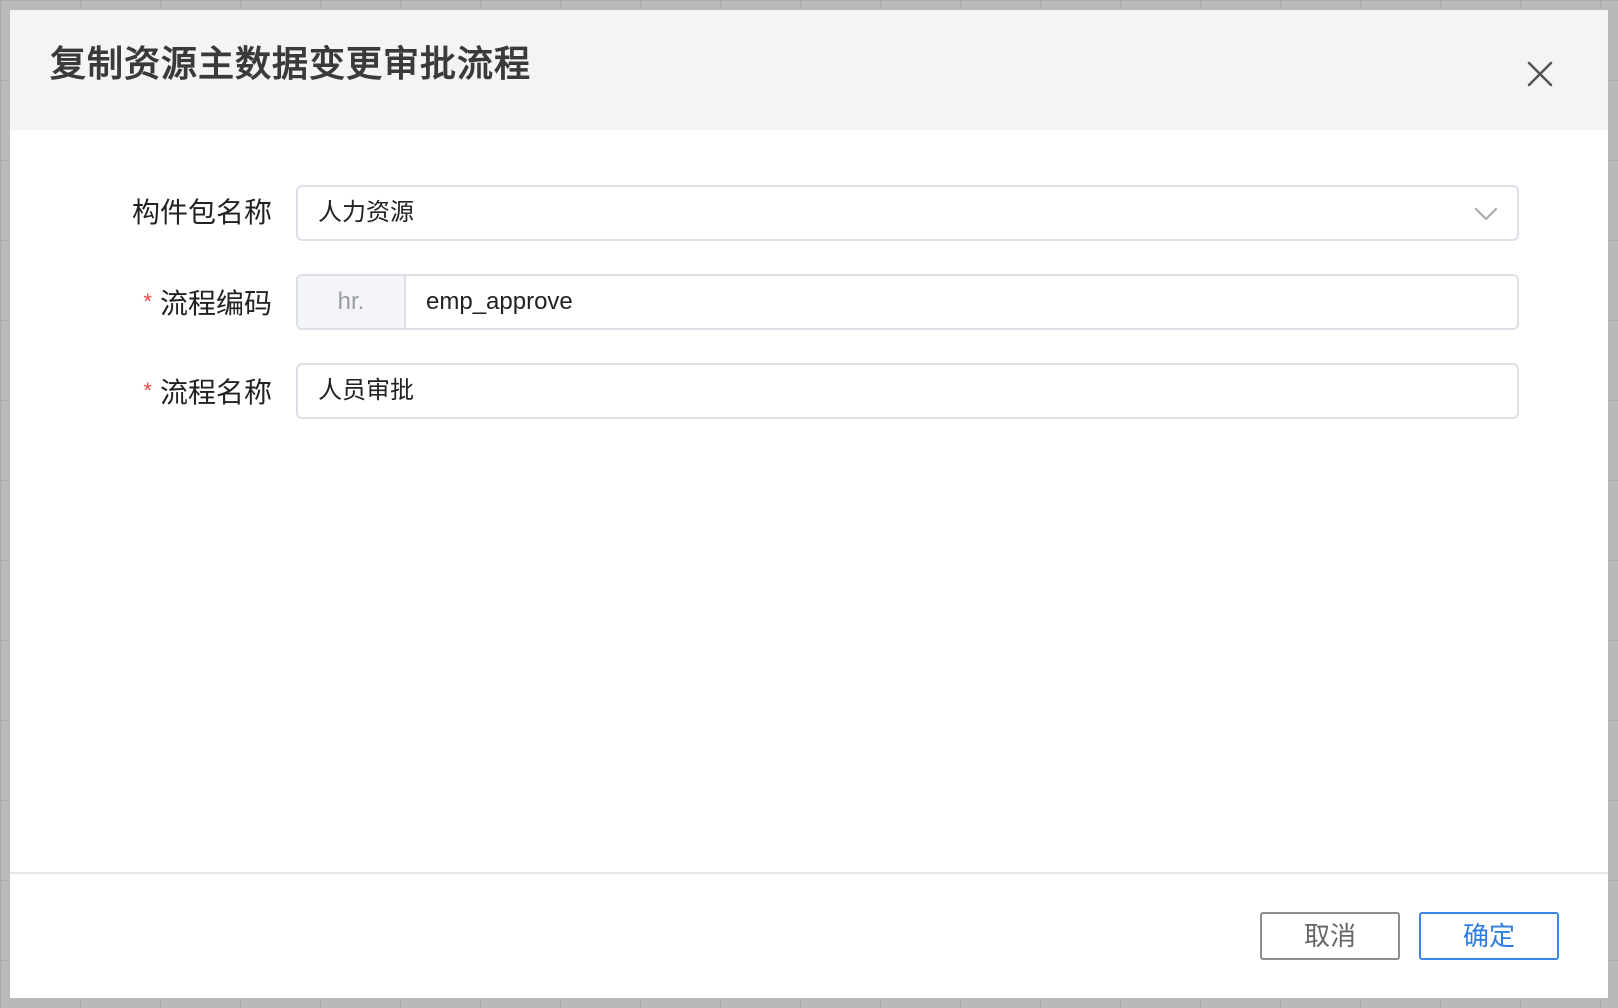 Image resolution: width=1618 pixels, height=1008 pixels. Describe the element at coordinates (215, 303) in the screenshot. I see `process-code-label-text: 流程编码` at that location.